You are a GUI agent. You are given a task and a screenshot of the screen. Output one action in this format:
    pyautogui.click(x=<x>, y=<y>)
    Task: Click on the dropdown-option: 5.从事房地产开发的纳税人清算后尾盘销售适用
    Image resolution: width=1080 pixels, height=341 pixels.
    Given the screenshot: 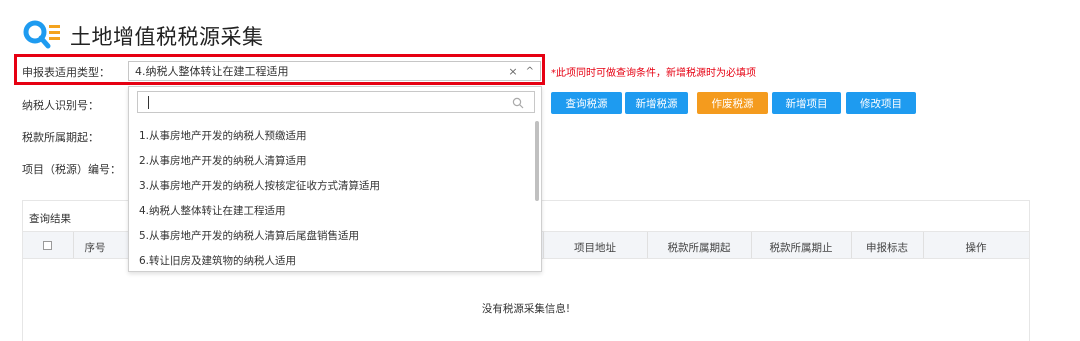 What is the action you would take?
    pyautogui.click(x=249, y=235)
    